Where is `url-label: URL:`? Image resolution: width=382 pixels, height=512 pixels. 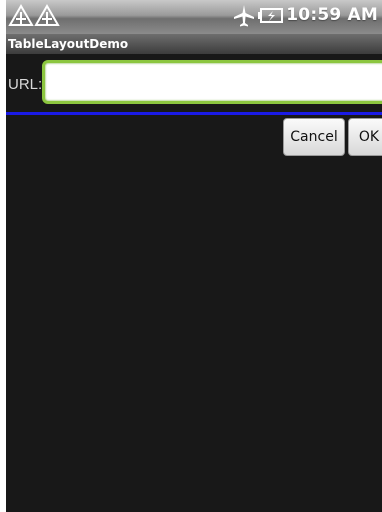
url-label: URL: is located at coordinates (25, 84).